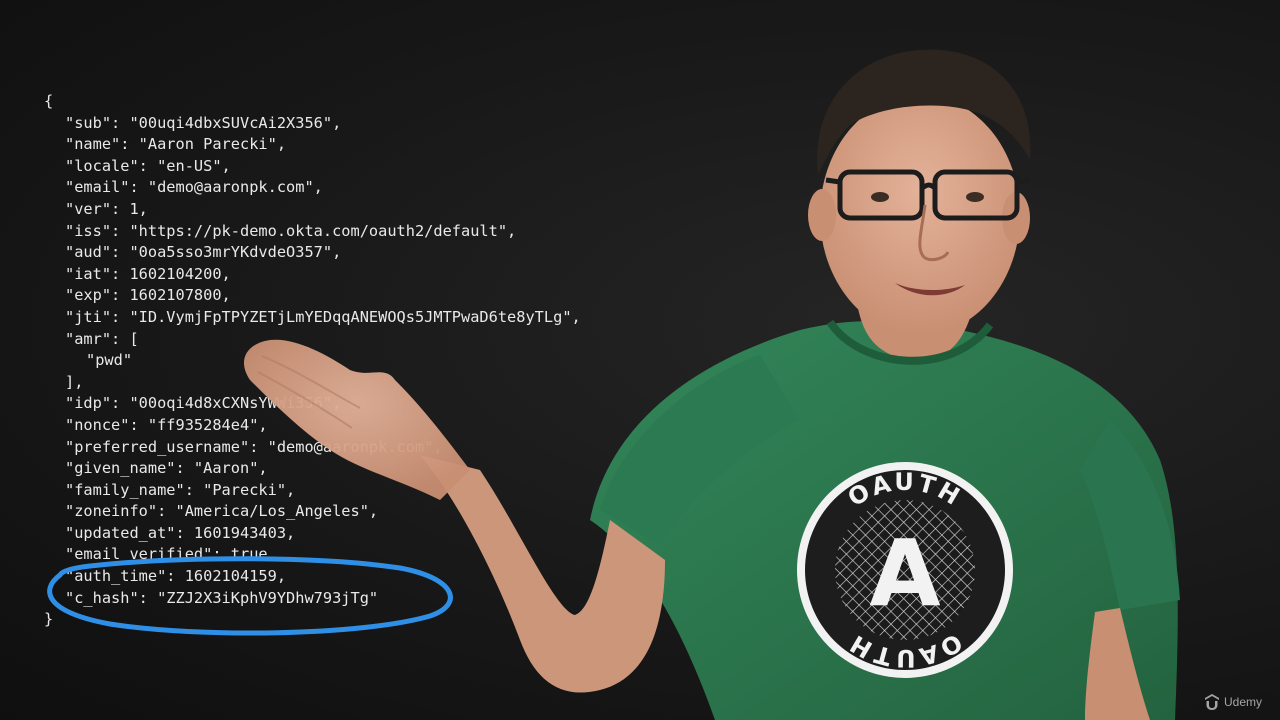  I want to click on udemy-logo-icon, so click(1211, 702).